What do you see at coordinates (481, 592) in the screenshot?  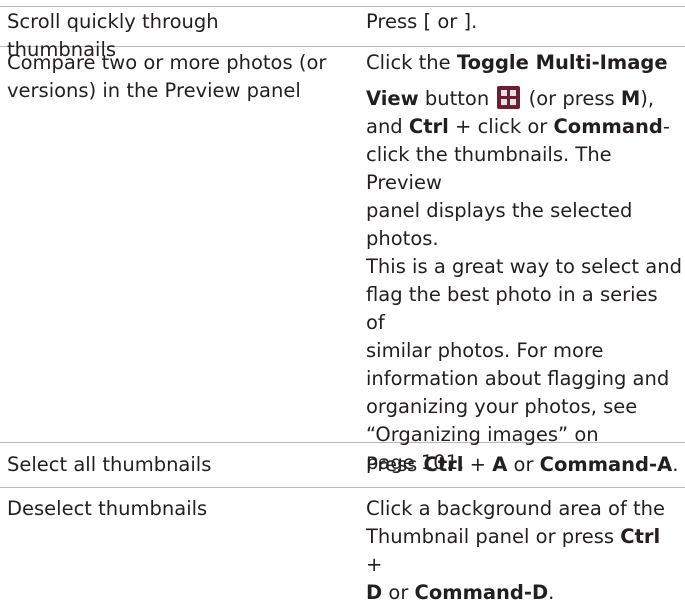 I see `key: Command-D` at bounding box center [481, 592].